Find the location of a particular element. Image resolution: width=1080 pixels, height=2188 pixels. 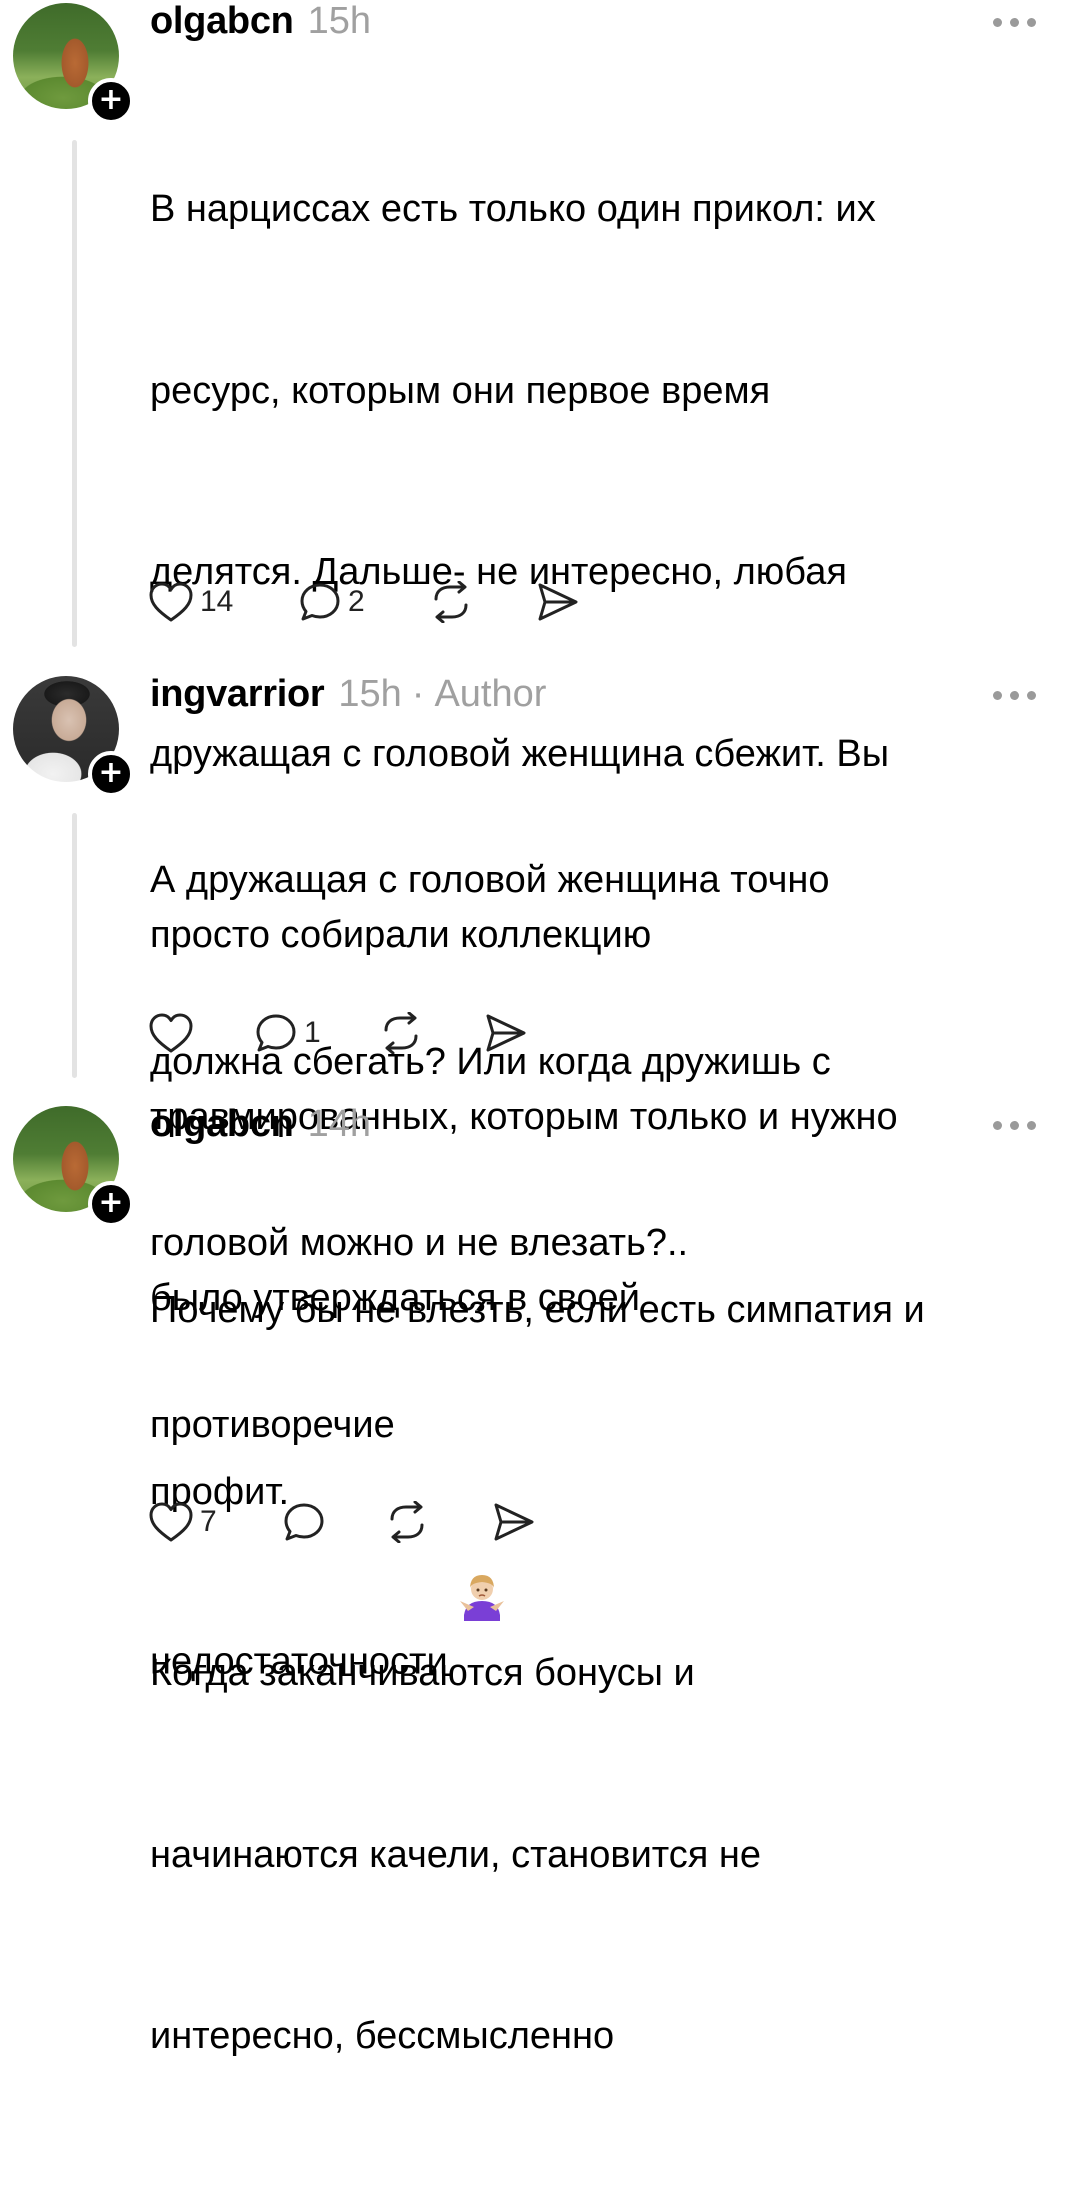

text-line: ресурс, которым они первое время is located at coordinates (460, 390).